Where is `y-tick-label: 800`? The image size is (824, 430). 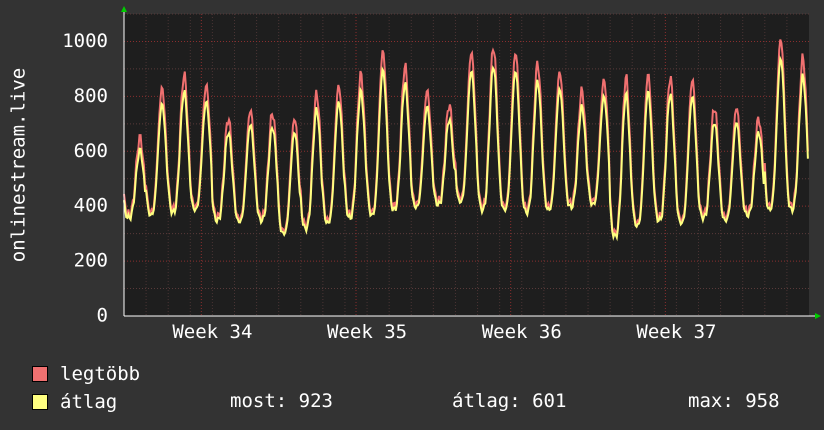 y-tick-label: 800 is located at coordinates (91, 96).